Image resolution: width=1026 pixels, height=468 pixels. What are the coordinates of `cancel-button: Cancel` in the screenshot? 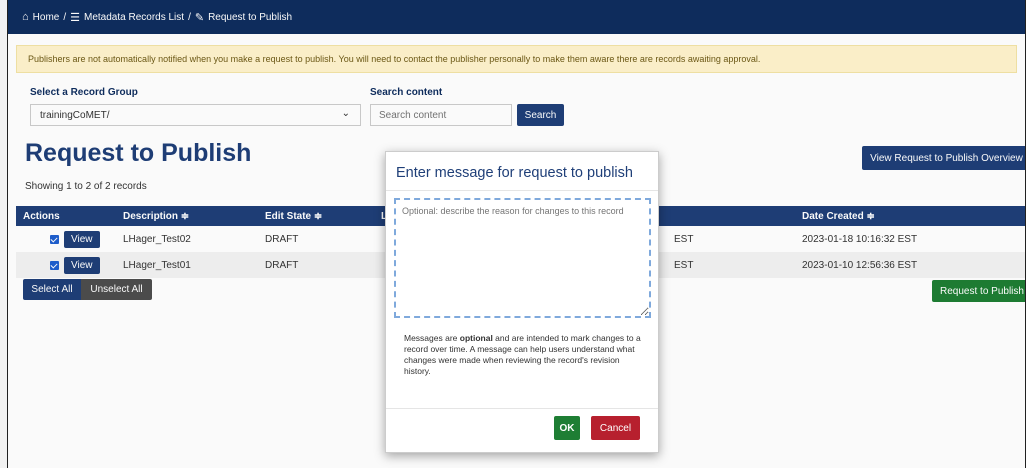 It's located at (615, 428).